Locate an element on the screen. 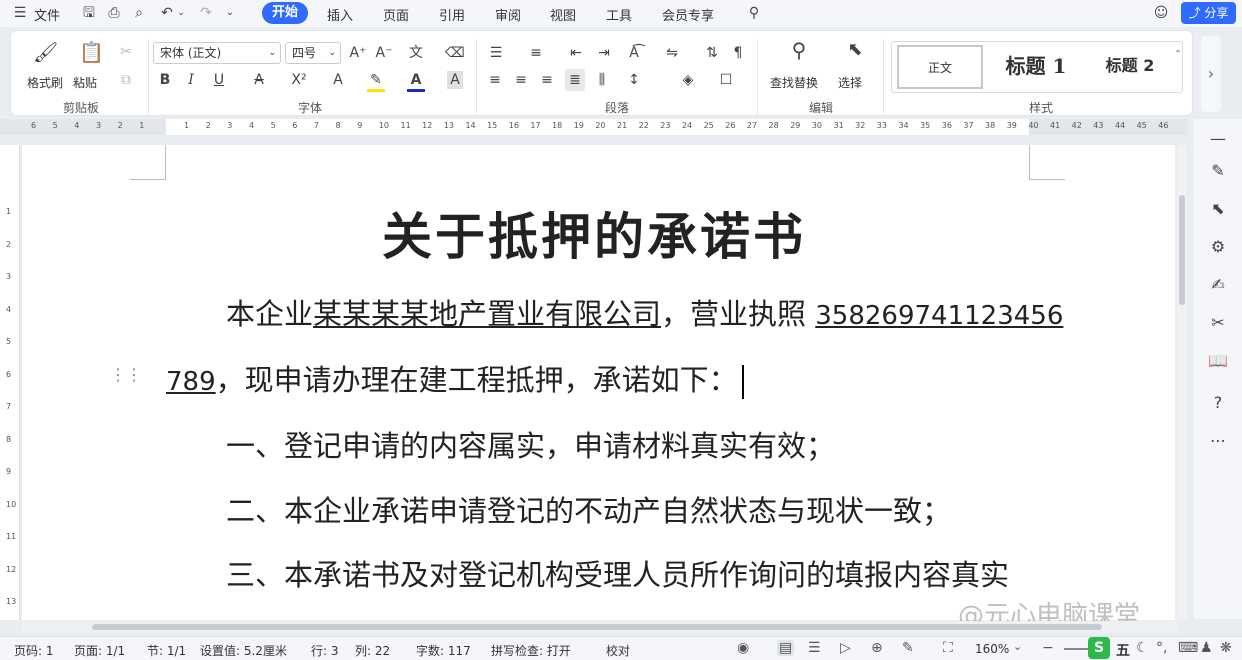 This screenshot has width=1242, height=660. ai-write-icon: ✍ is located at coordinates (1218, 285).